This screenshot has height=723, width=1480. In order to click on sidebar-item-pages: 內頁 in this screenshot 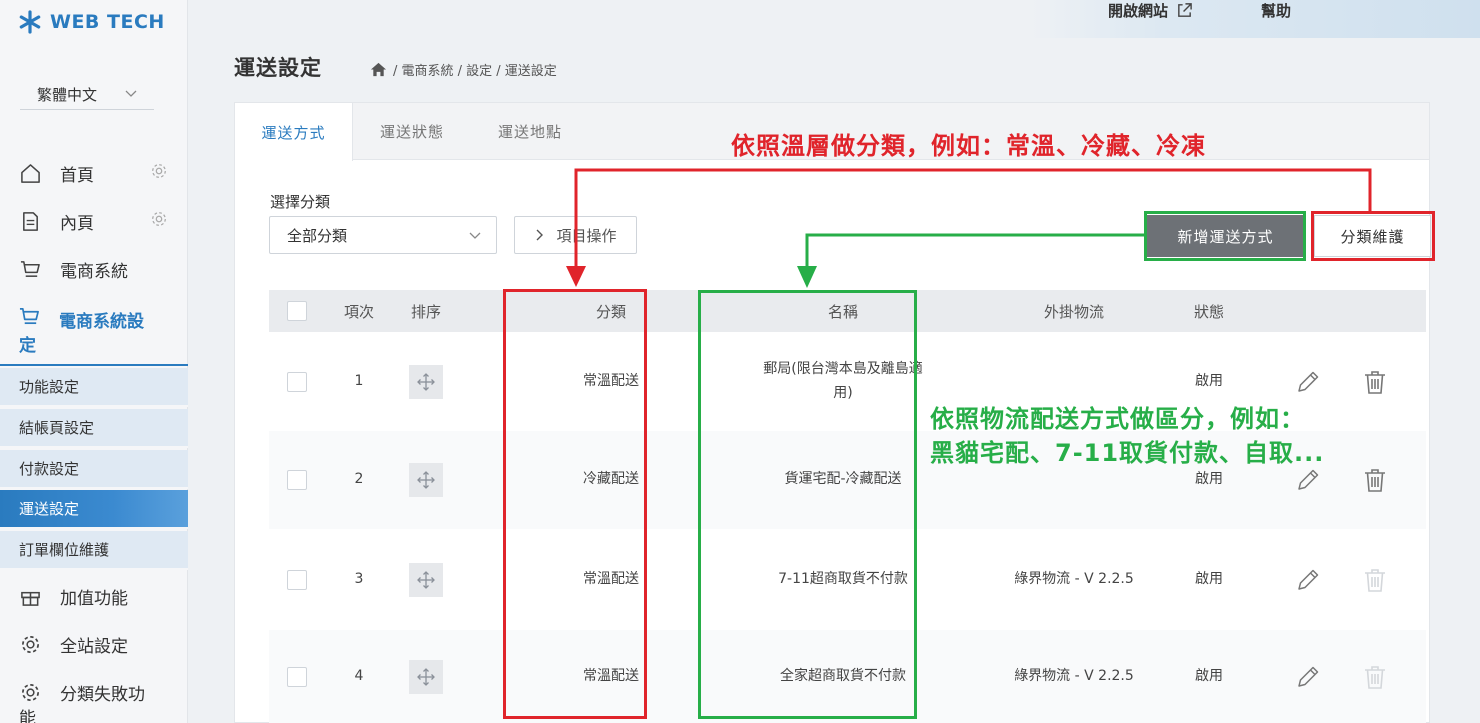, I will do `click(94, 221)`.